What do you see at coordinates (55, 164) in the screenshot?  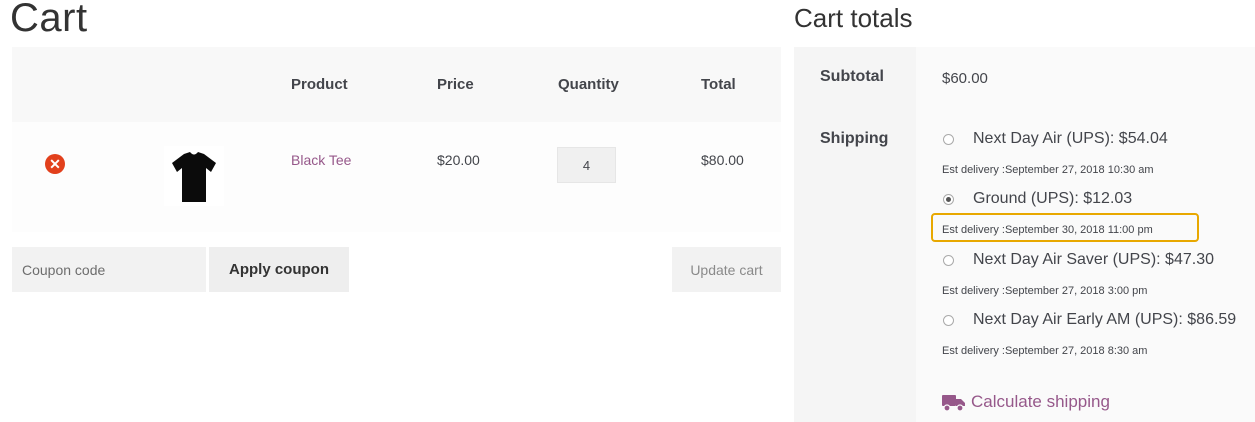 I see `remove-item-icon: ✕` at bounding box center [55, 164].